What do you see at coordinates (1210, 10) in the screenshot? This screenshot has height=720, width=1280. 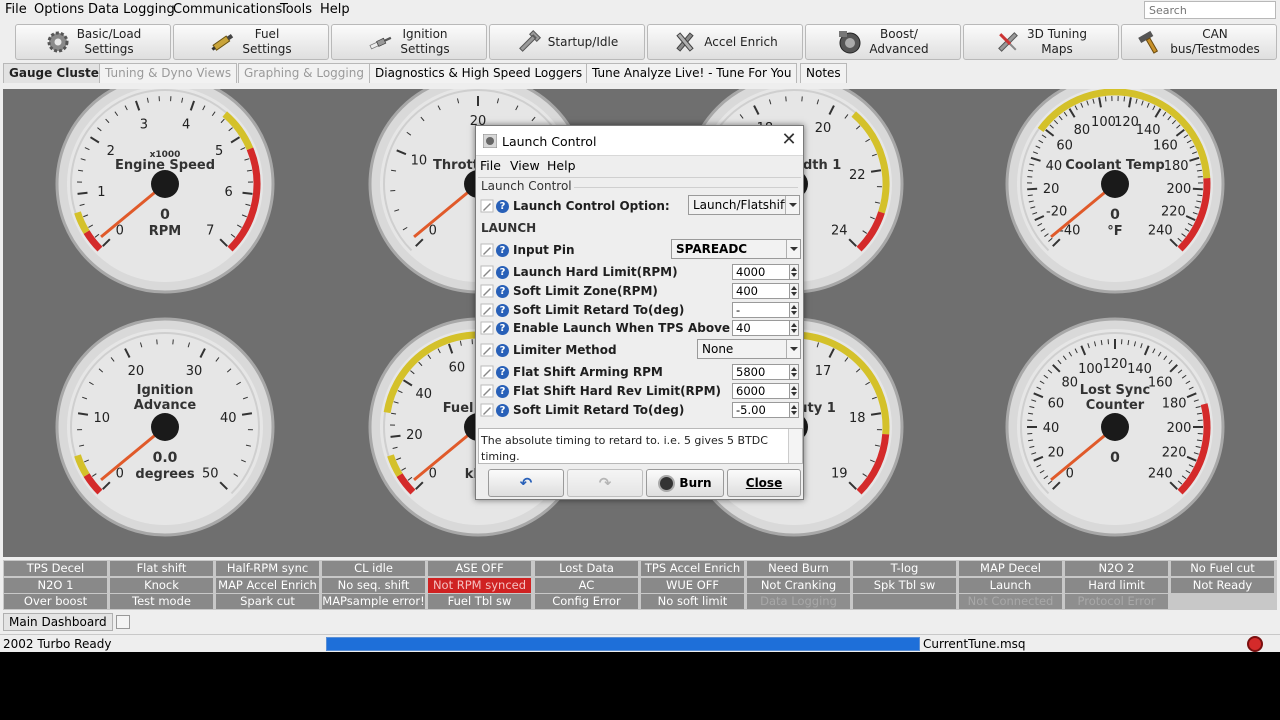 I see `search-input` at bounding box center [1210, 10].